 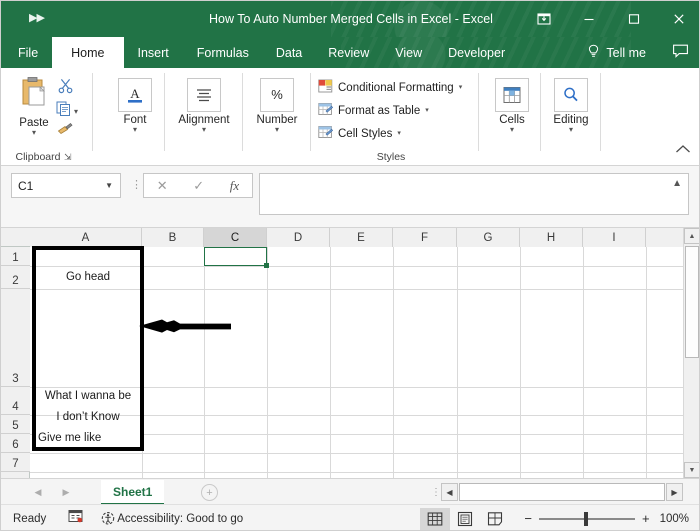 I want to click on tab-insert: Insert, so click(x=153, y=52).